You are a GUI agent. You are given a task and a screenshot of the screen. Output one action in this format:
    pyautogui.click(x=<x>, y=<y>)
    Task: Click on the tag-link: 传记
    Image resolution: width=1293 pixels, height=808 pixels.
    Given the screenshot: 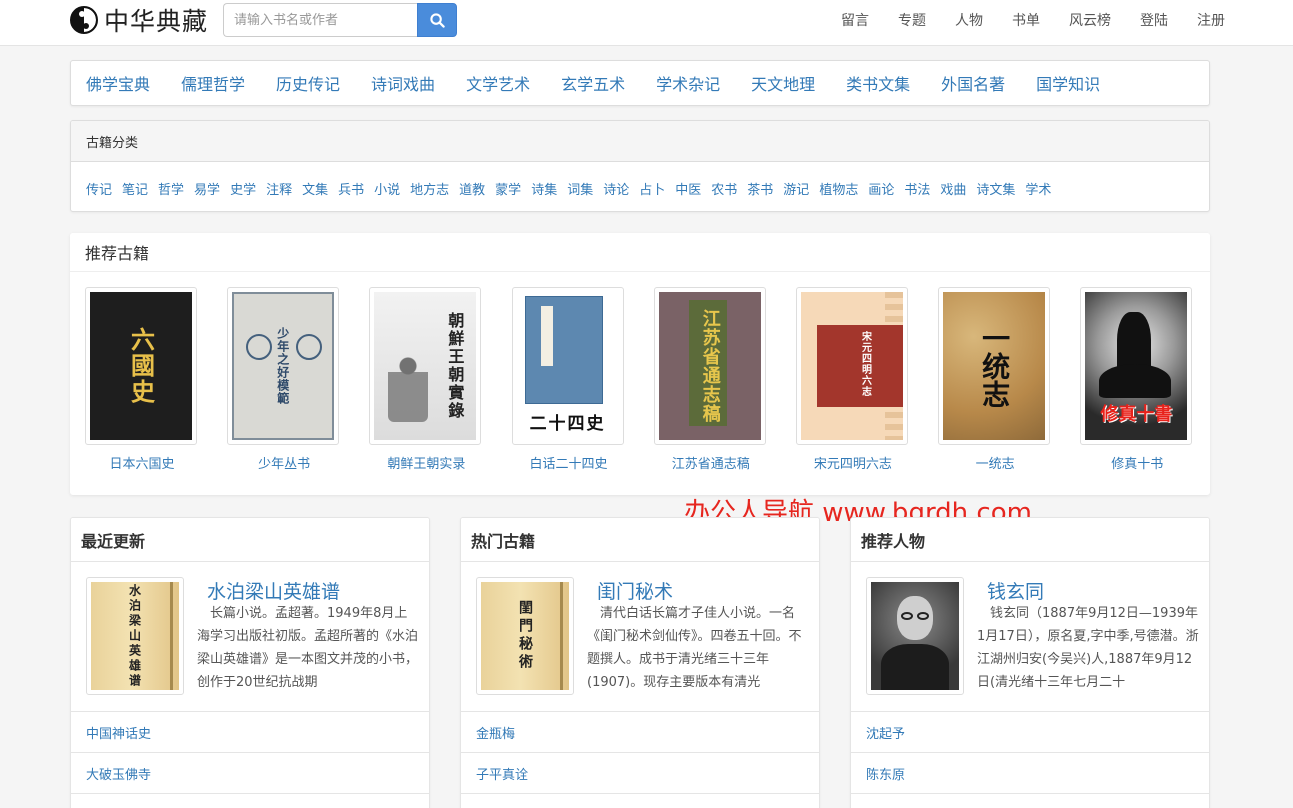 What is the action you would take?
    pyautogui.click(x=99, y=188)
    